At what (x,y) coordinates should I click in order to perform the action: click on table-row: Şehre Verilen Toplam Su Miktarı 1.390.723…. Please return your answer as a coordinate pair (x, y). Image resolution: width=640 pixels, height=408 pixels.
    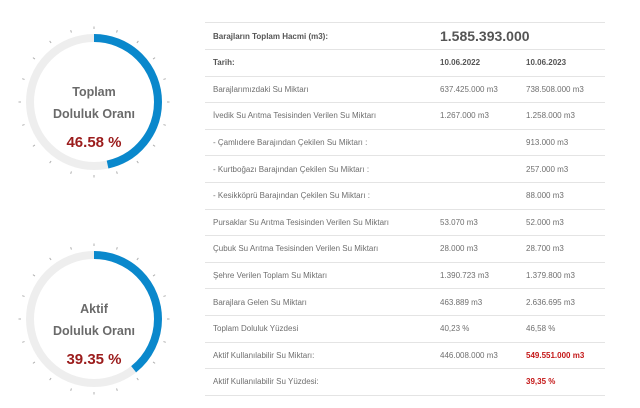
    Looking at the image, I should click on (405, 275).